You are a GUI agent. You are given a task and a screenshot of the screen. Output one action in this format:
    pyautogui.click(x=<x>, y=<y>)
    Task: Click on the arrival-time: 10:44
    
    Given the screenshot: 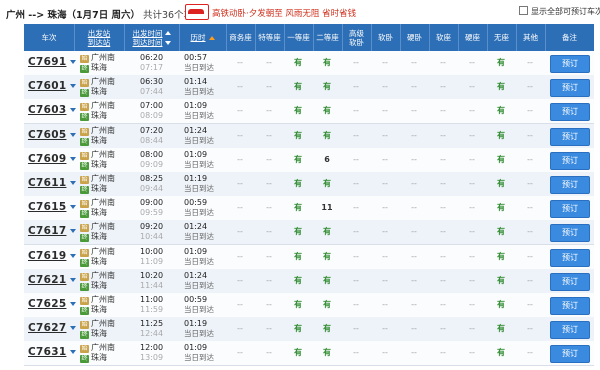 What is the action you would take?
    pyautogui.click(x=152, y=237)
    